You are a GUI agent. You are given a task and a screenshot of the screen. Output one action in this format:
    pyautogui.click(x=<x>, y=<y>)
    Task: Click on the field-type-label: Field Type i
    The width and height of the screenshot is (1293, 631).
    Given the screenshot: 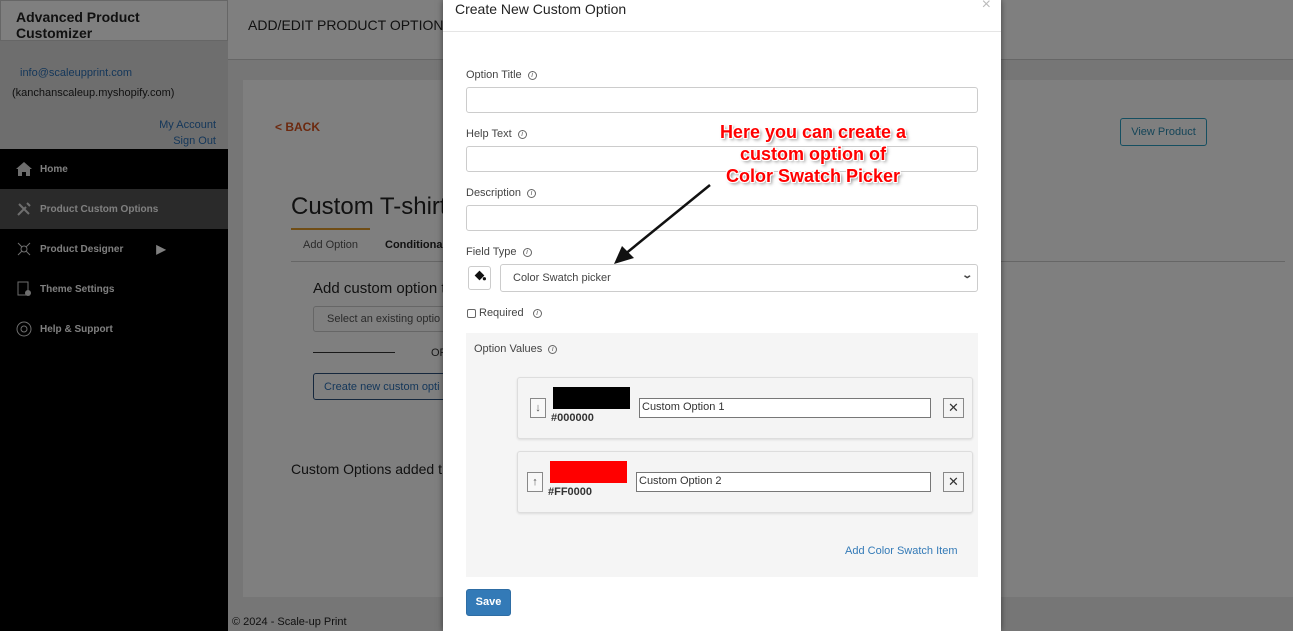 What is the action you would take?
    pyautogui.click(x=499, y=252)
    